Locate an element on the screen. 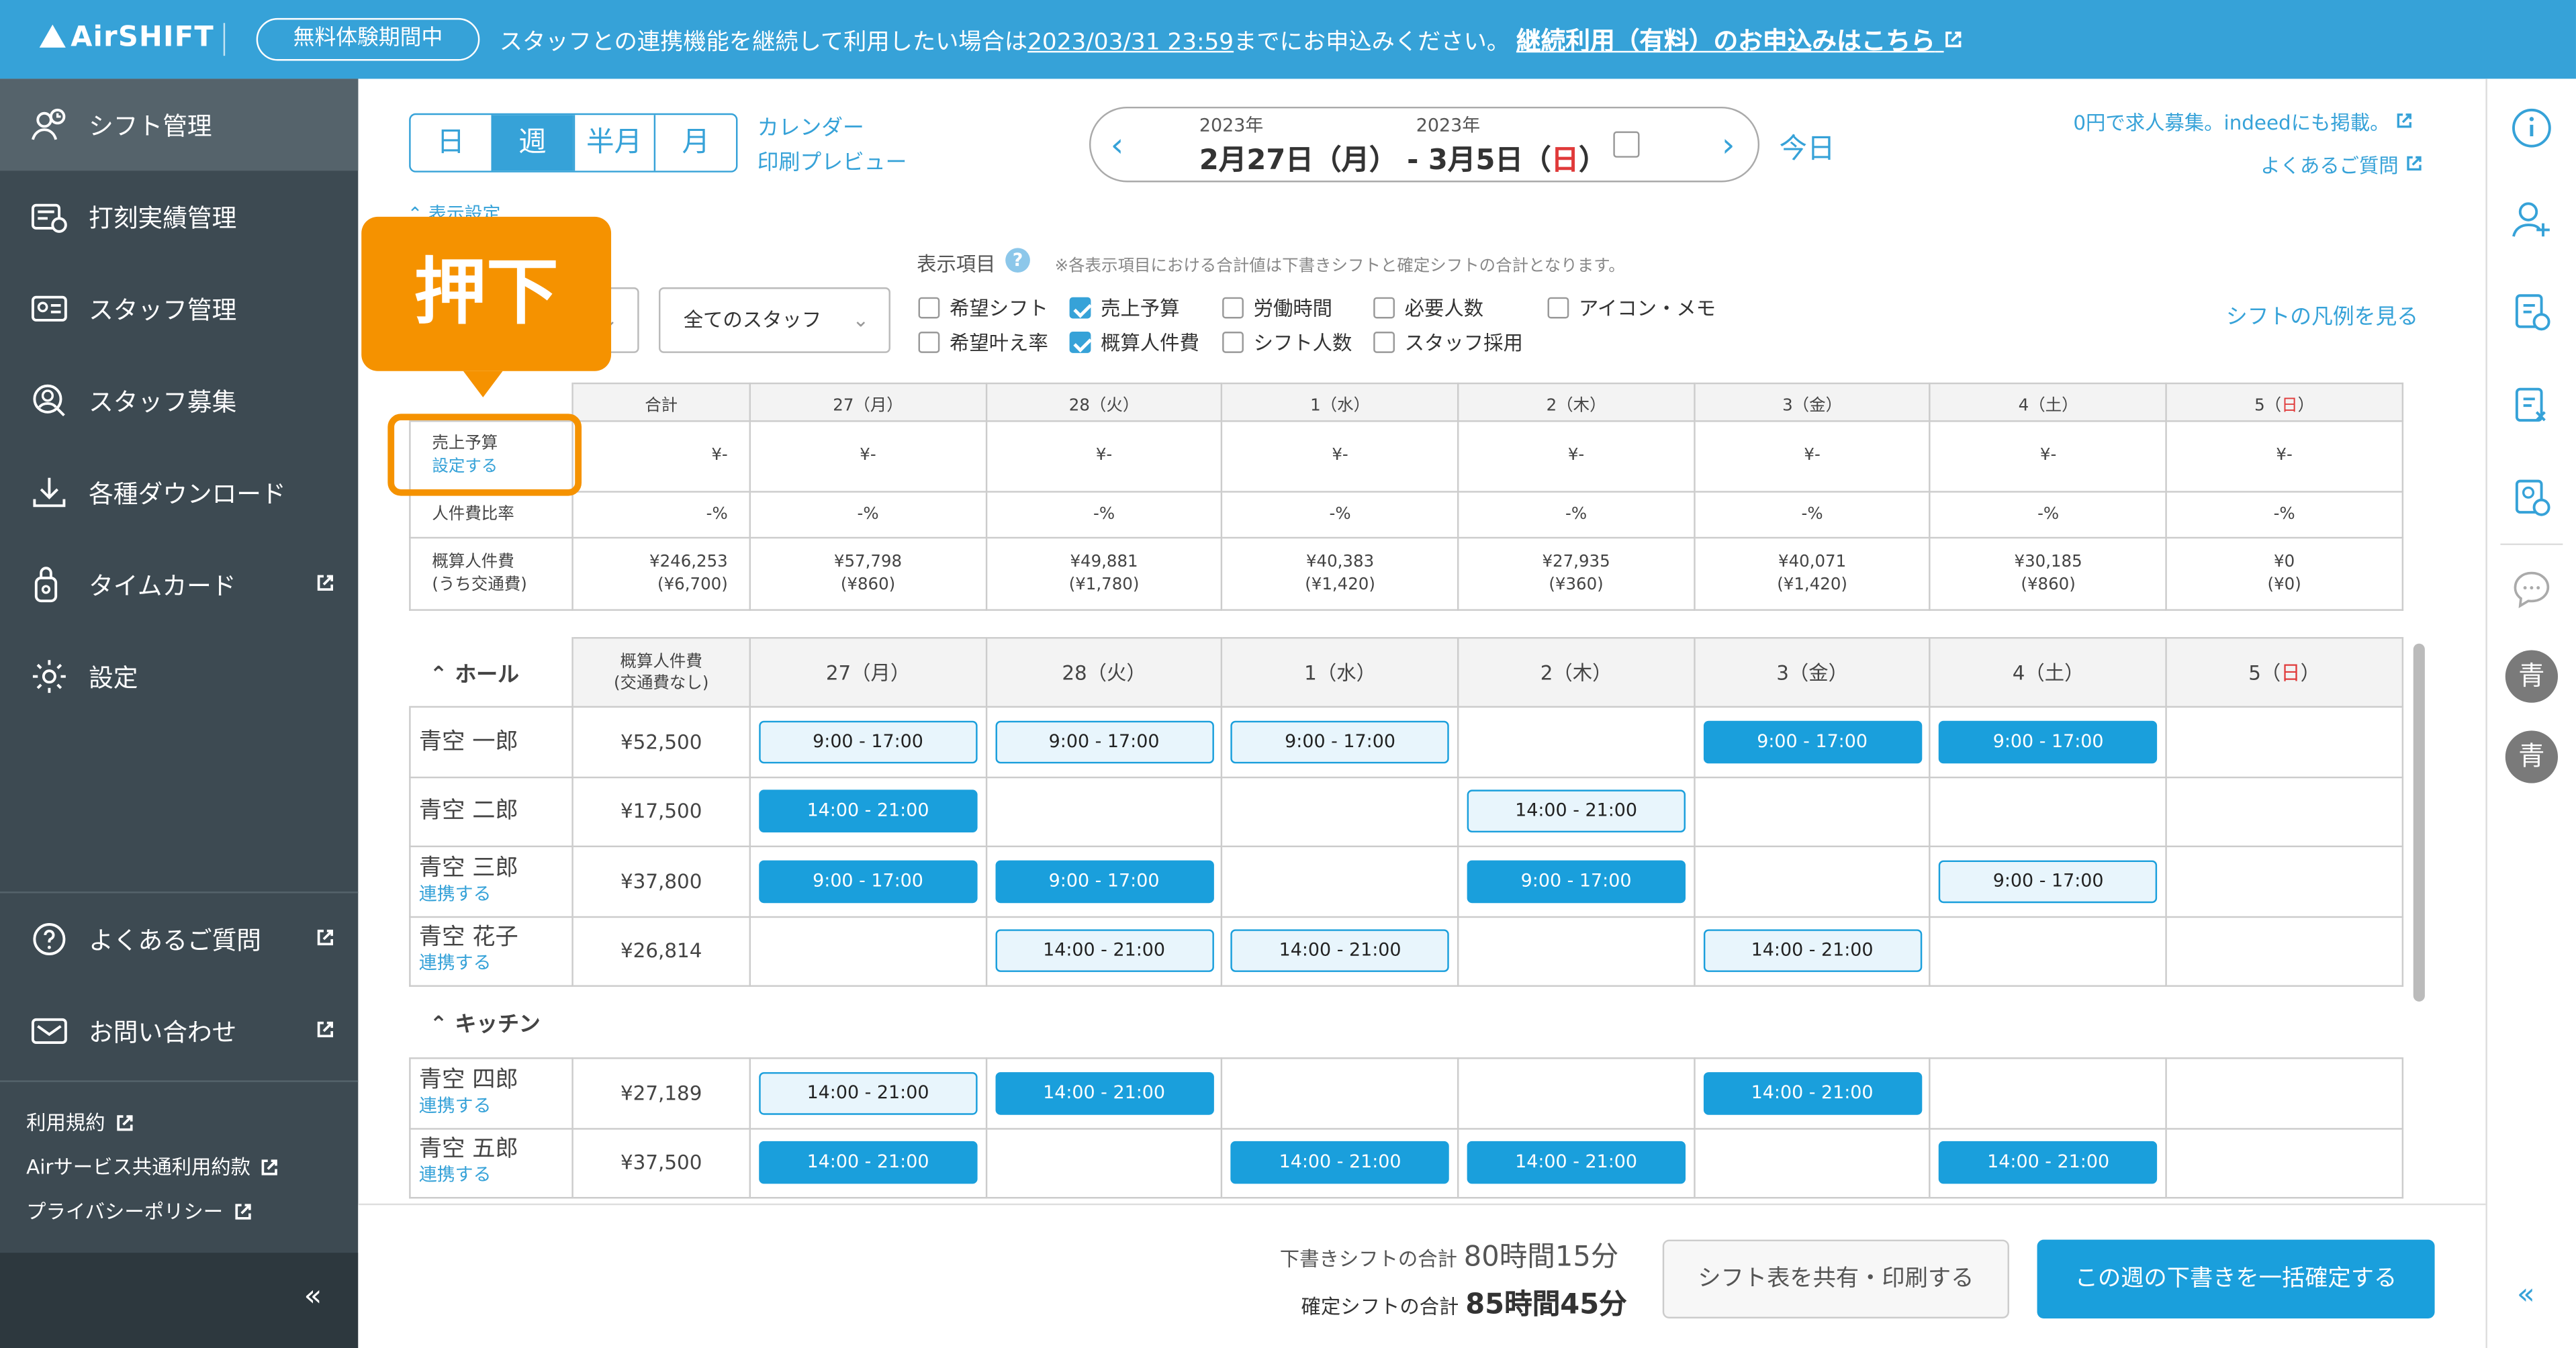  avatar: 青 is located at coordinates (2532, 756).